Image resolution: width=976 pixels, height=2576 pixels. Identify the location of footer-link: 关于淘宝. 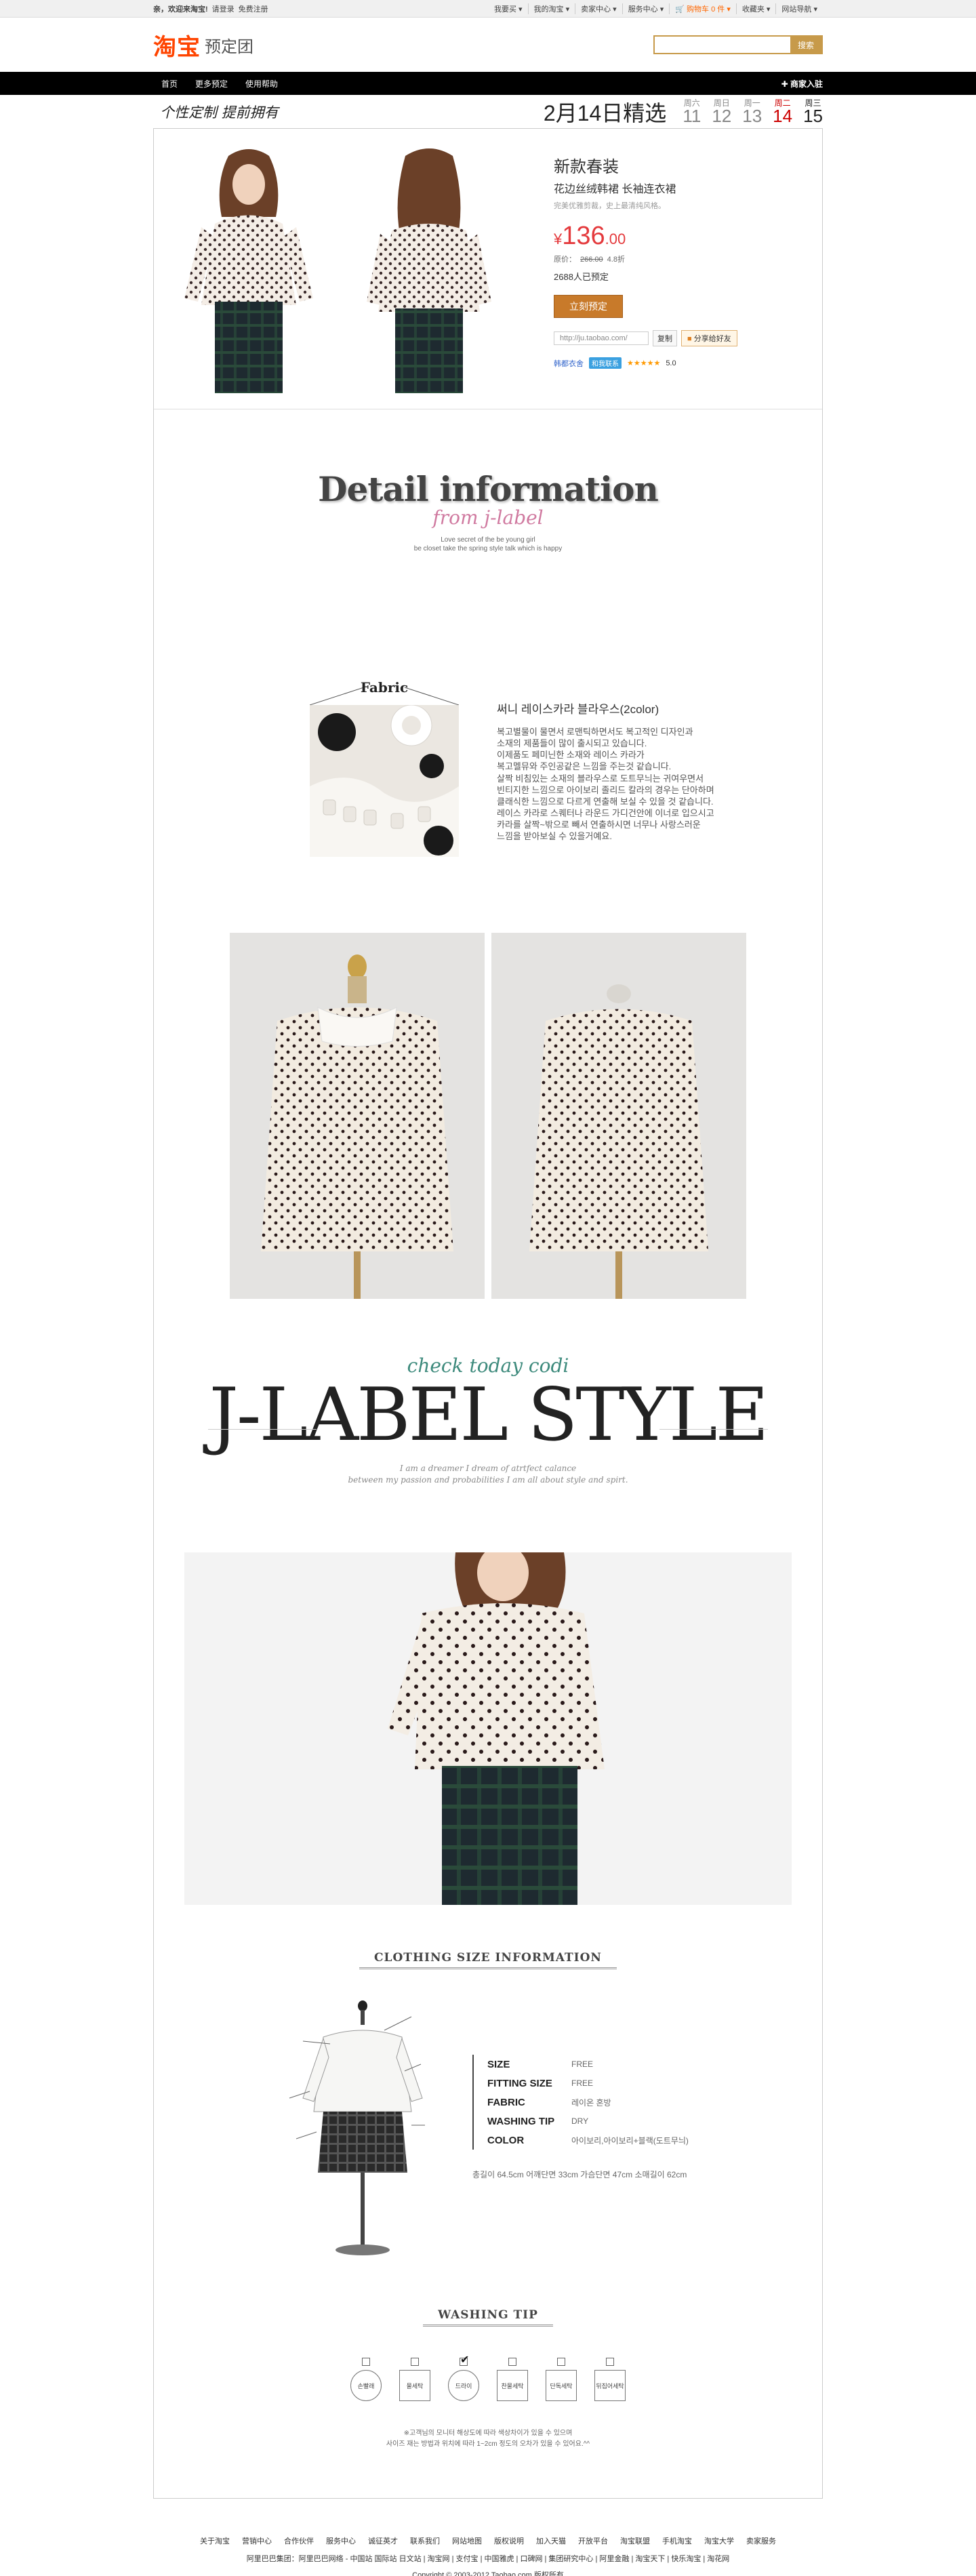
(215, 2540).